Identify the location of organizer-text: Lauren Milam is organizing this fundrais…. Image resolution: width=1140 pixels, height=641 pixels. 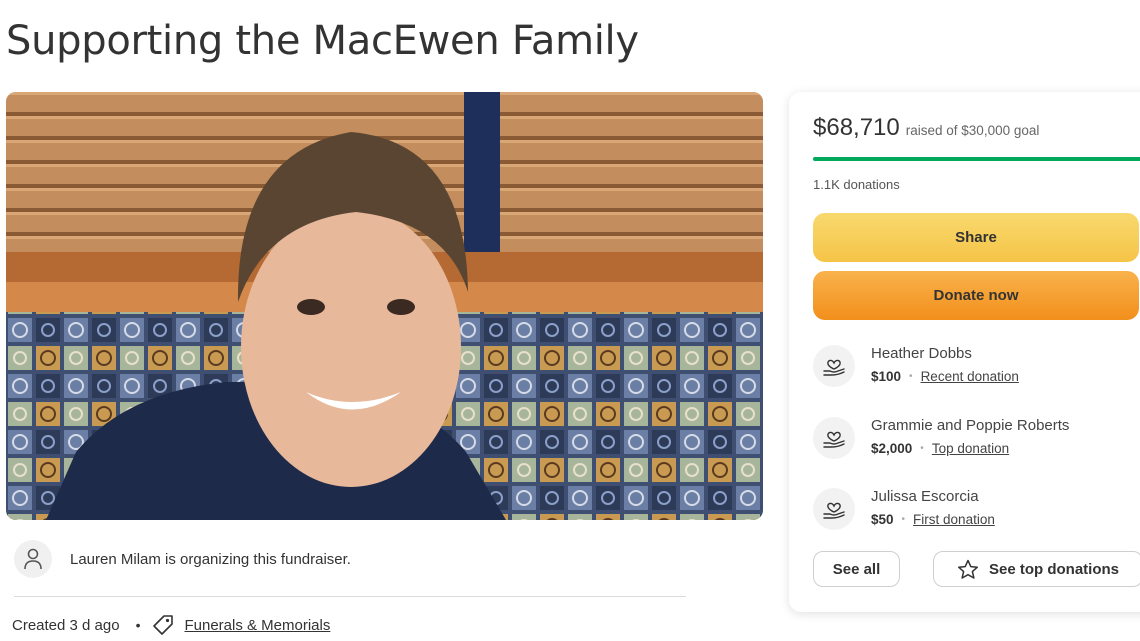
(210, 559).